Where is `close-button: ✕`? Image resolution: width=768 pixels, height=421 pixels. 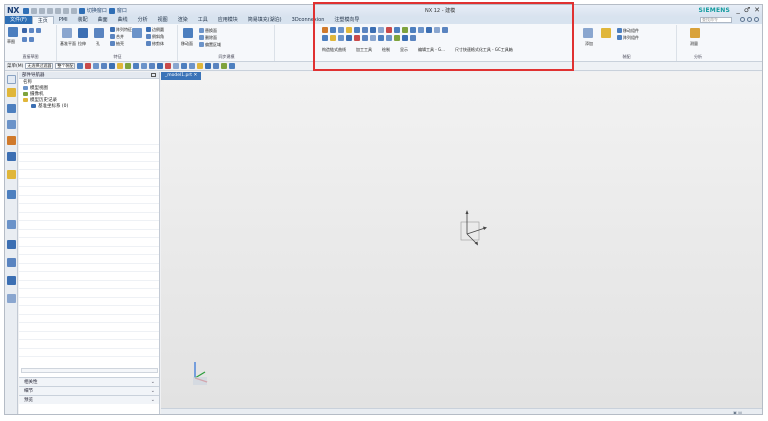 close-button: ✕ is located at coordinates (757, 10).